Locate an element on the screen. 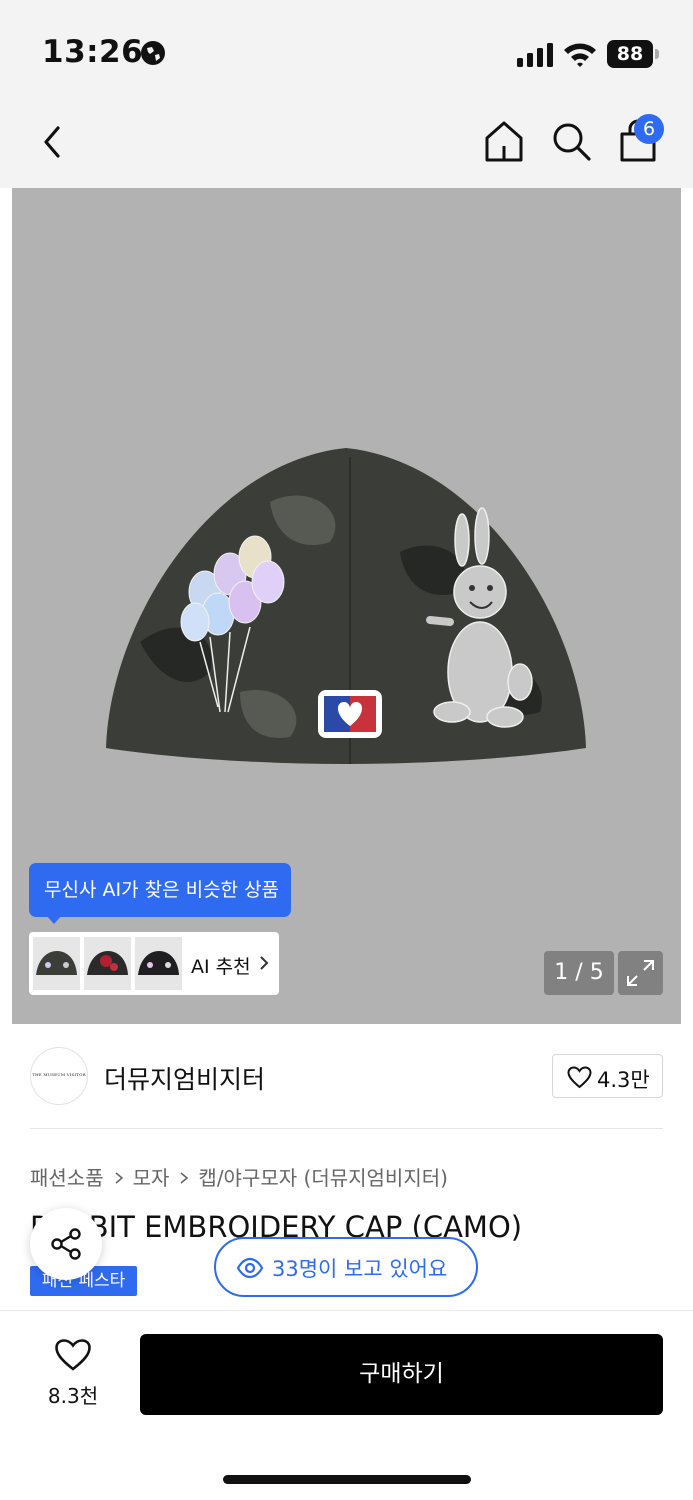 The width and height of the screenshot is (693, 1500). status-time: 13:26 is located at coordinates (93, 52).